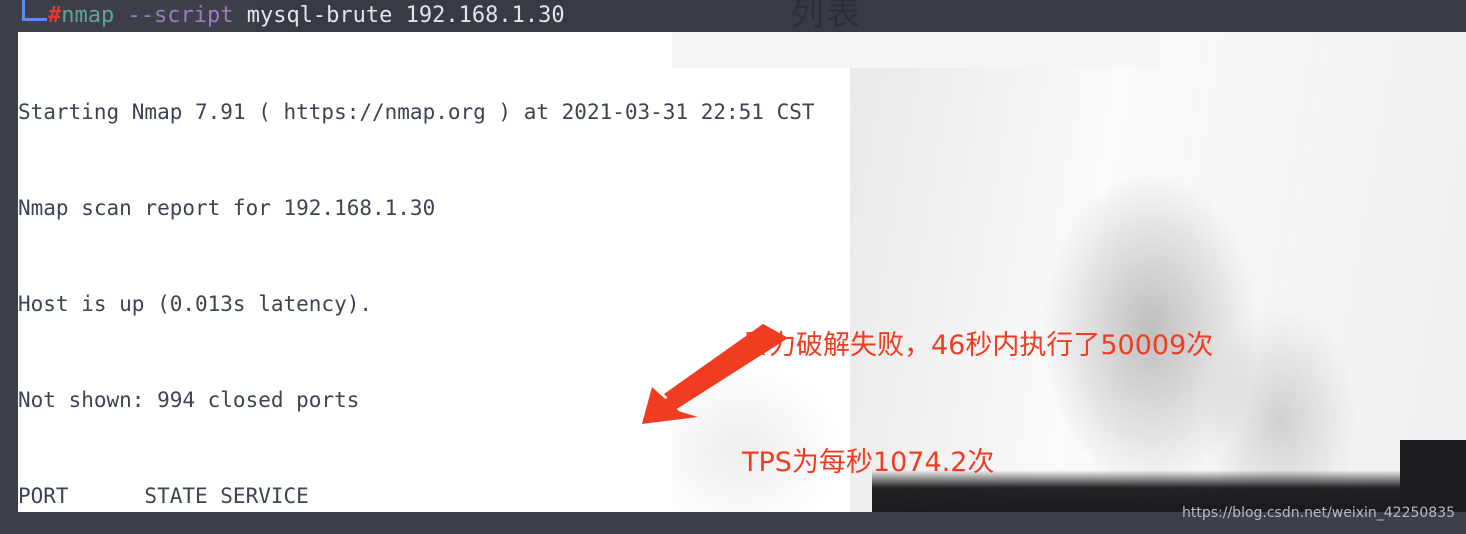  What do you see at coordinates (826, 17) in the screenshot?
I see `ghost-text-top: 列表` at bounding box center [826, 17].